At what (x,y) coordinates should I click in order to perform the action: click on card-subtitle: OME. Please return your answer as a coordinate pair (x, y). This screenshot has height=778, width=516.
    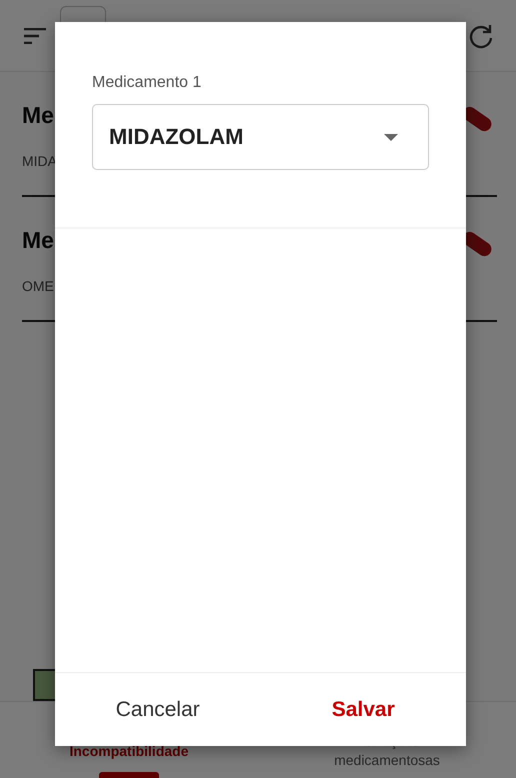
    Looking at the image, I should click on (38, 286).